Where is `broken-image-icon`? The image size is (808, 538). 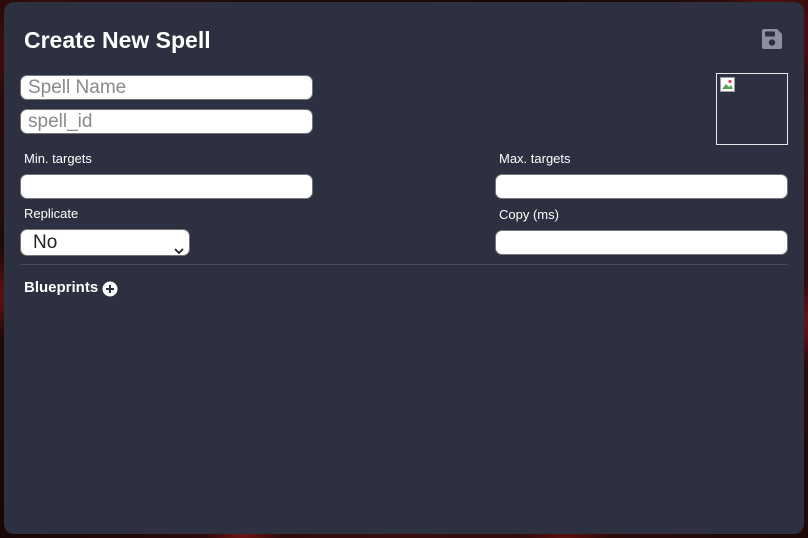
broken-image-icon is located at coordinates (727, 84).